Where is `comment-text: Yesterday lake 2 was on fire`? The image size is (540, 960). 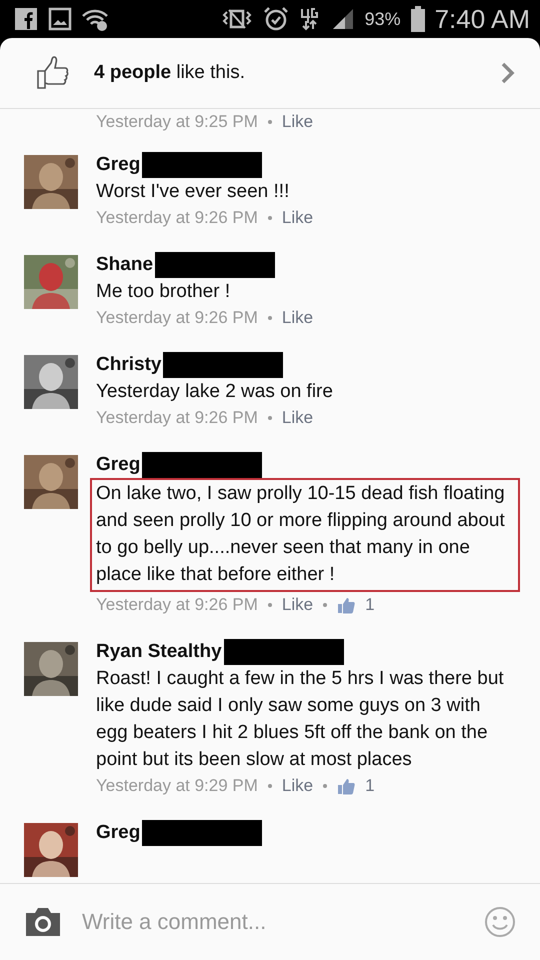 comment-text: Yesterday lake 2 was on fire is located at coordinates (215, 392).